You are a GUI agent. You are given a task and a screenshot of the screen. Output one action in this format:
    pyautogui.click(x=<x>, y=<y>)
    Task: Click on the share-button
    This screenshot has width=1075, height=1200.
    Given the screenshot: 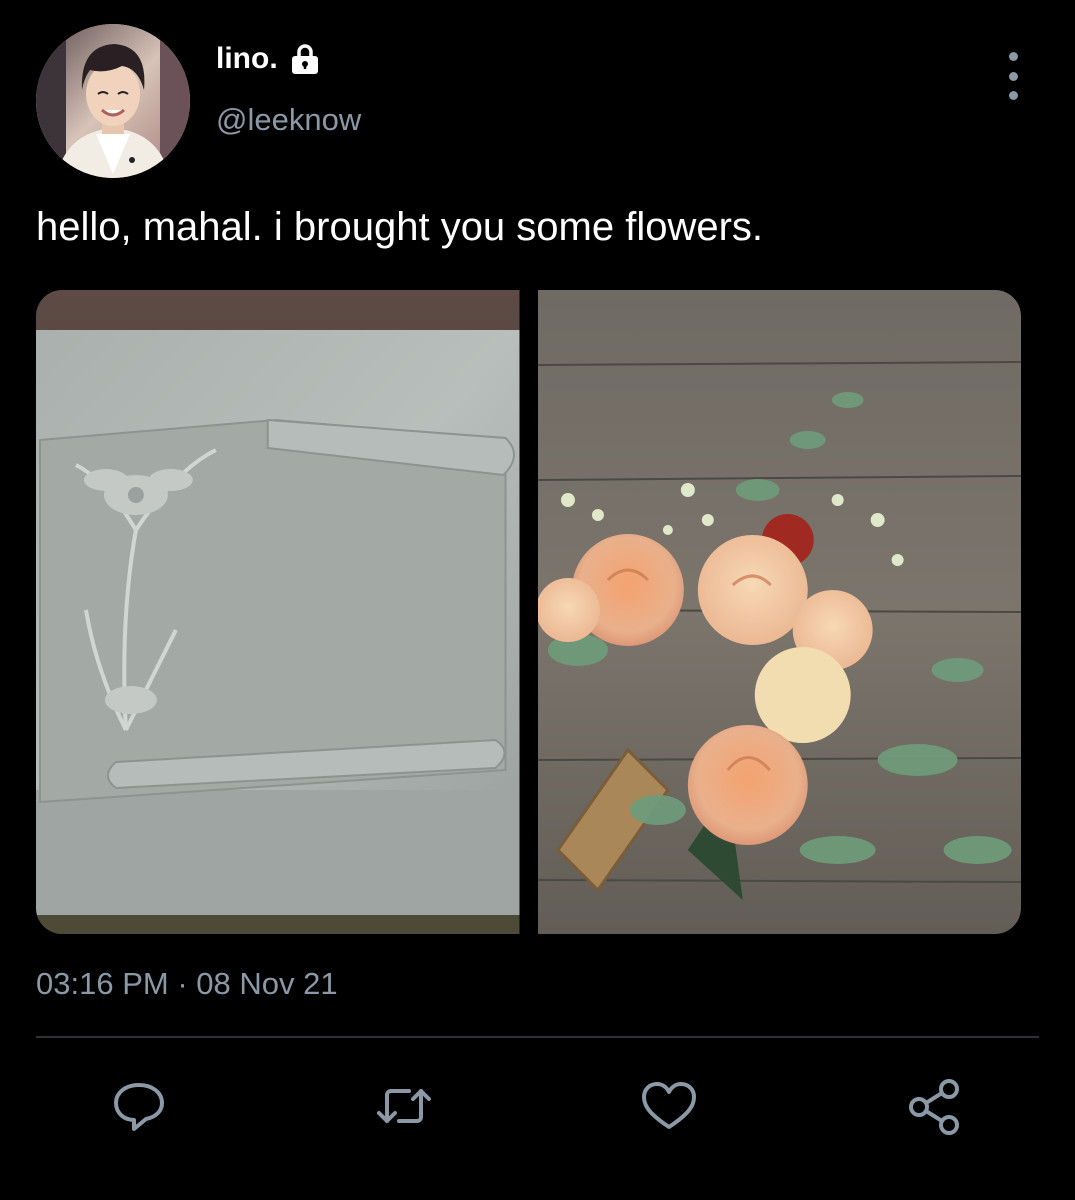 What is the action you would take?
    pyautogui.click(x=934, y=1106)
    